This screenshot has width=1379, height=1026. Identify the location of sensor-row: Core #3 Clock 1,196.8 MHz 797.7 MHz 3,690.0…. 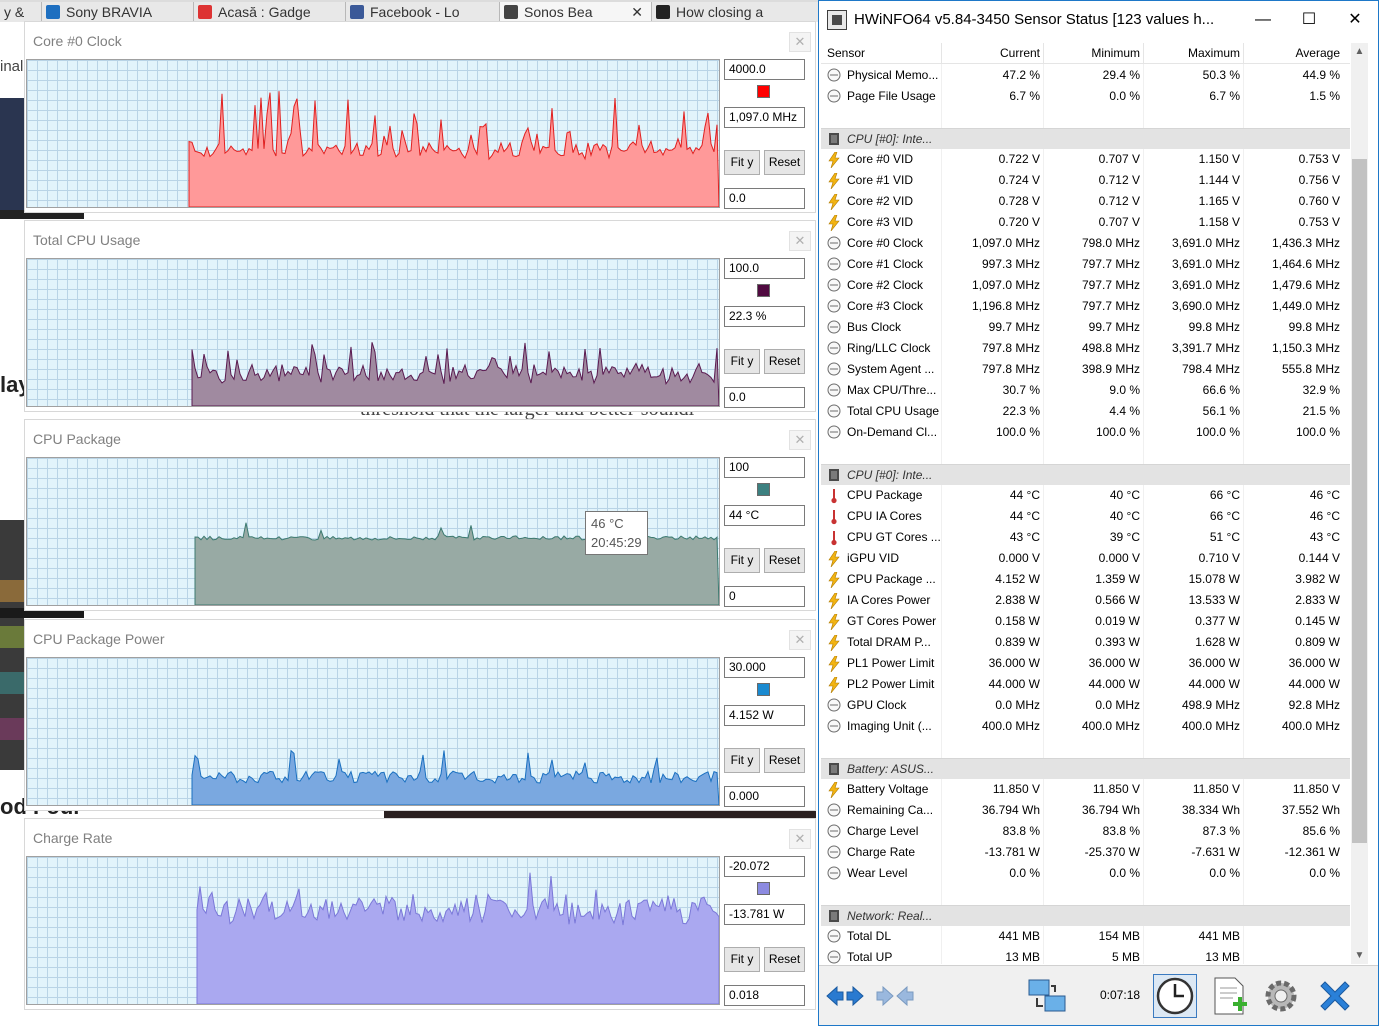
(1085, 306).